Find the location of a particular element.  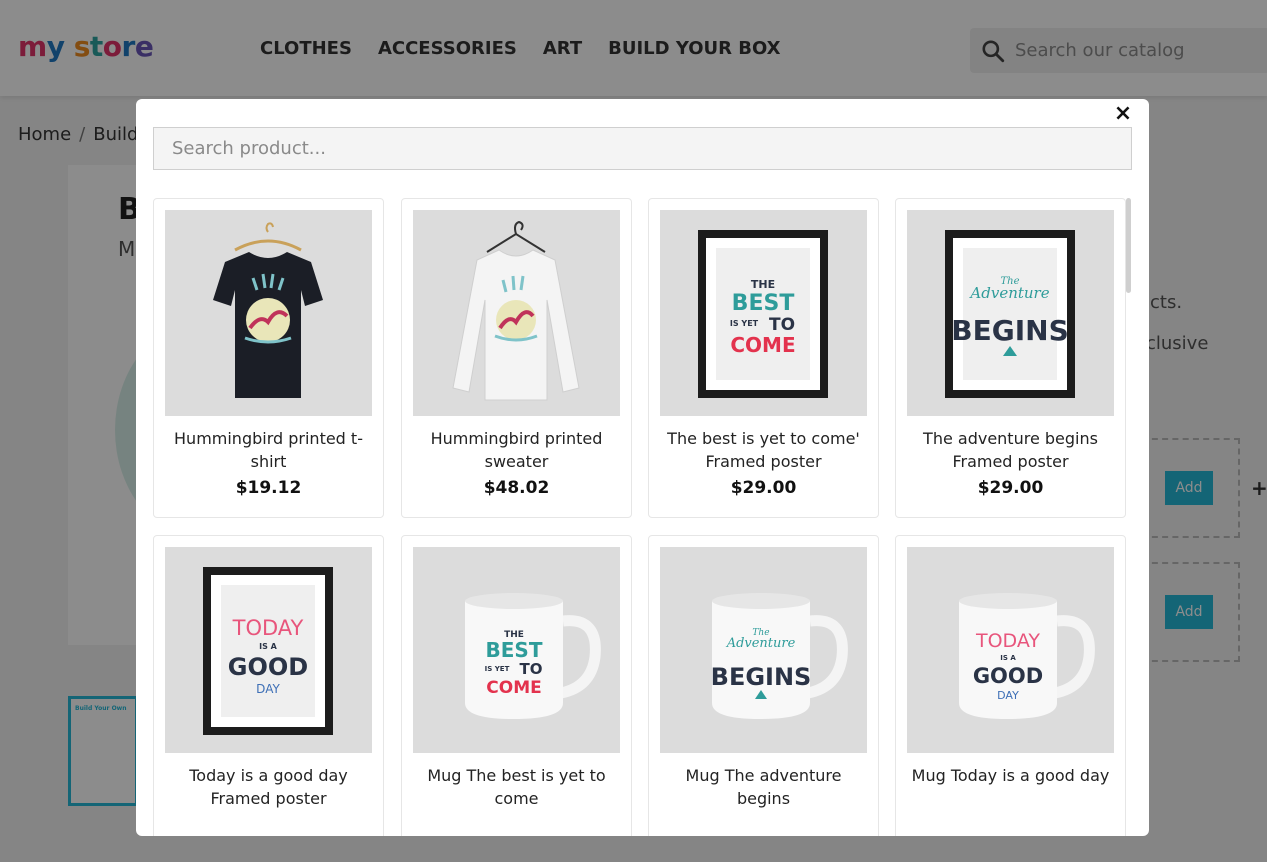

product-name: Hummingbird printed sweater is located at coordinates (516, 450).